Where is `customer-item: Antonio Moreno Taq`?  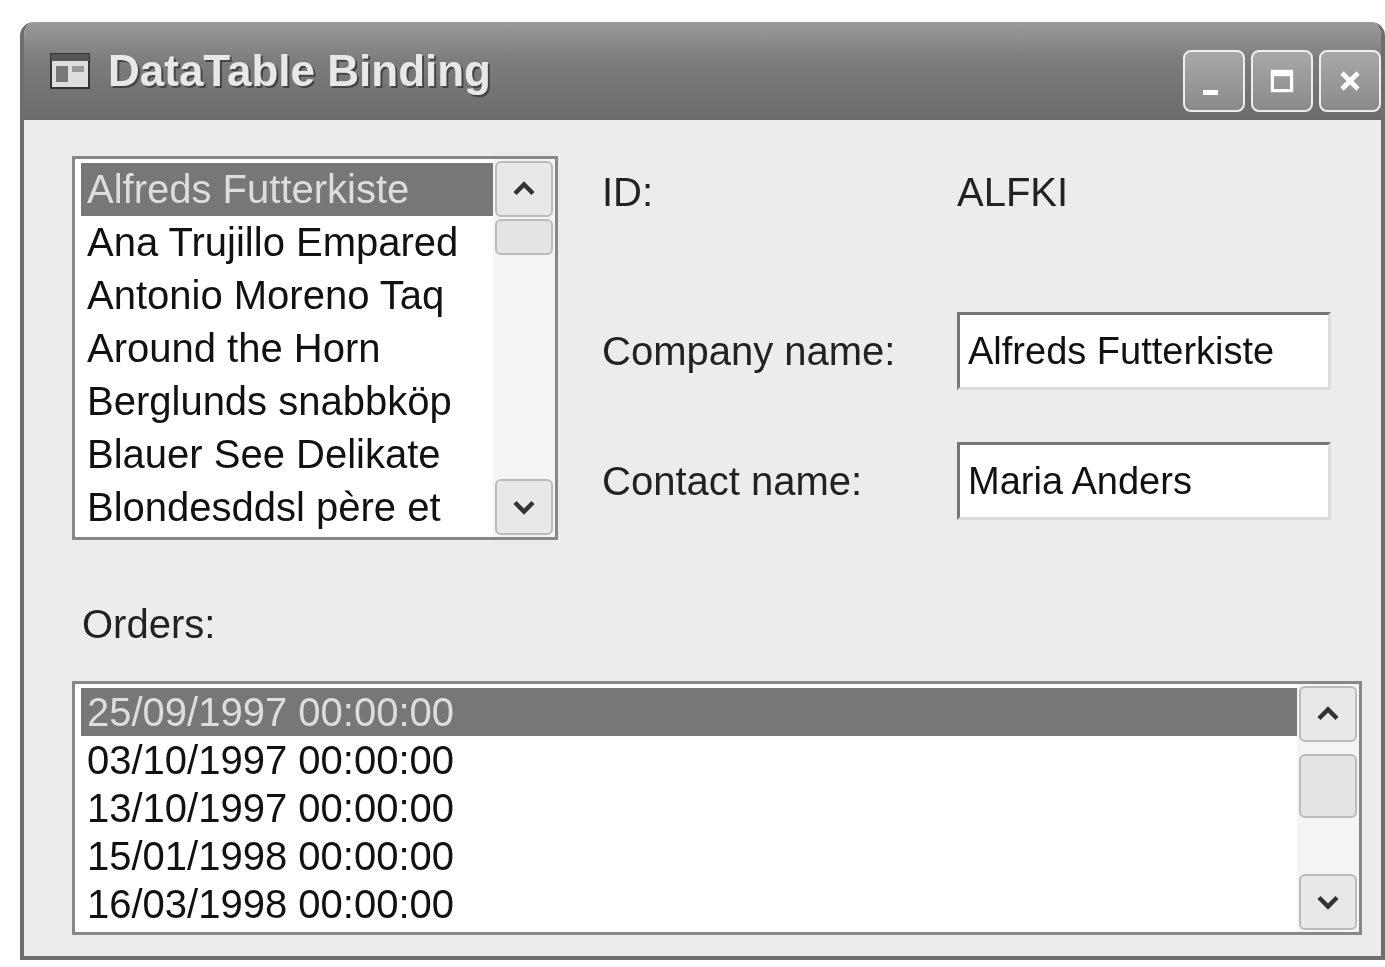 customer-item: Antonio Moreno Taq is located at coordinates (287, 295).